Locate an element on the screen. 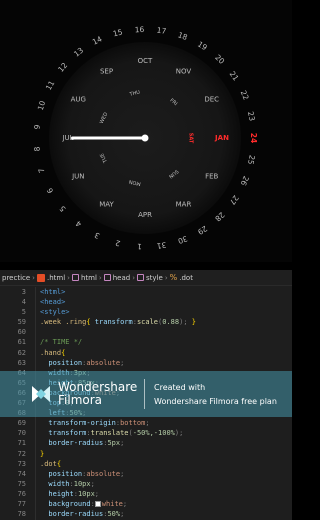 Image resolution: width=320 pixels, height=520 pixels. code-line: 73 .dot{ is located at coordinates (146, 464).